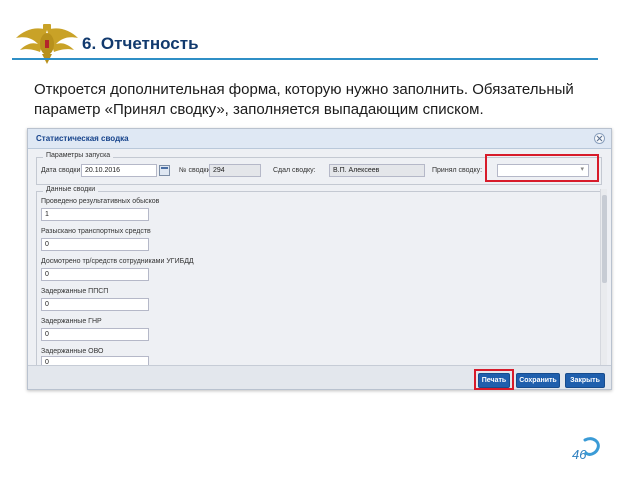 This screenshot has width=640, height=480. What do you see at coordinates (96, 231) in the screenshot?
I see `field-label: Разыскано транспортных средств` at bounding box center [96, 231].